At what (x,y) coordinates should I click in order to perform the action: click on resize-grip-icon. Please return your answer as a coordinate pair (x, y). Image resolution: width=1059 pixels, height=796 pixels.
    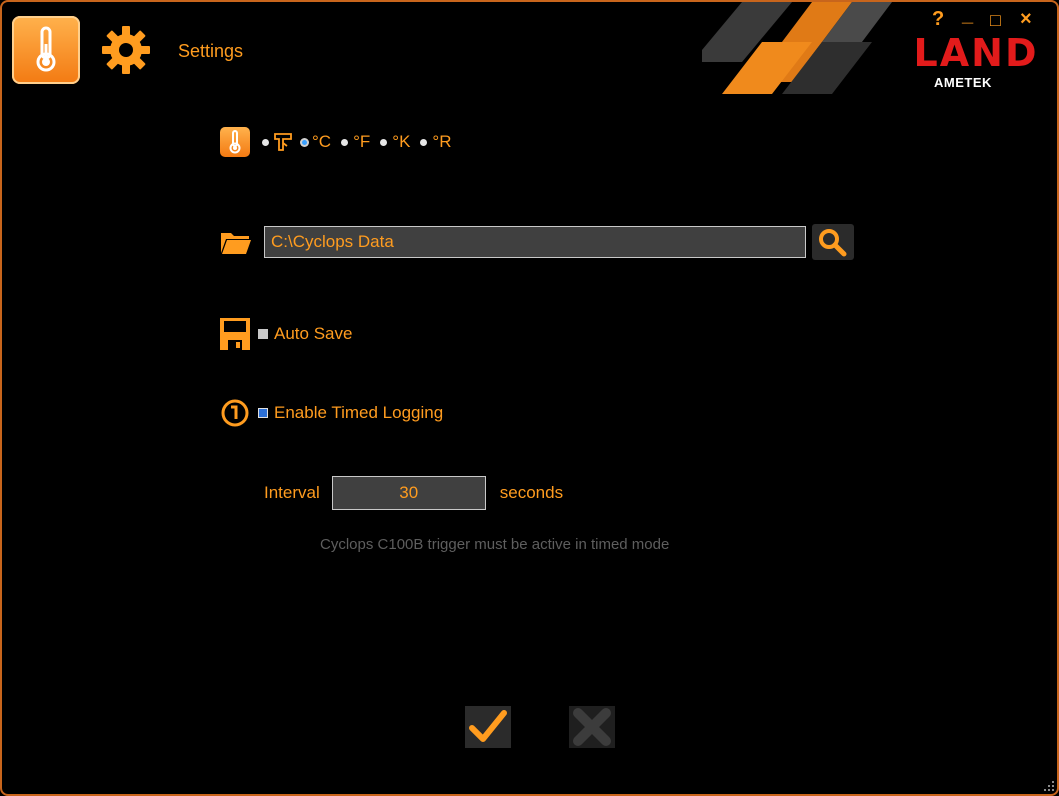
    Looking at the image, I should click on (1049, 786).